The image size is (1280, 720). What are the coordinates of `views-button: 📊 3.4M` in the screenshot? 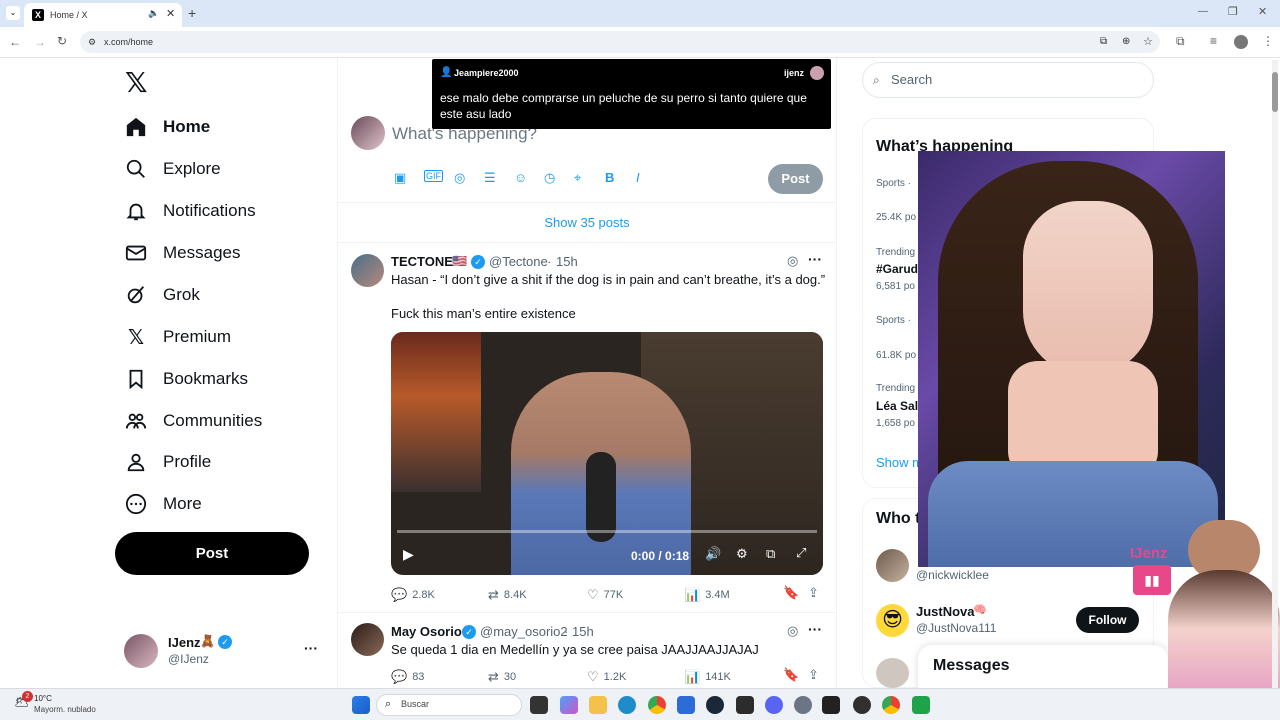 It's located at (707, 595).